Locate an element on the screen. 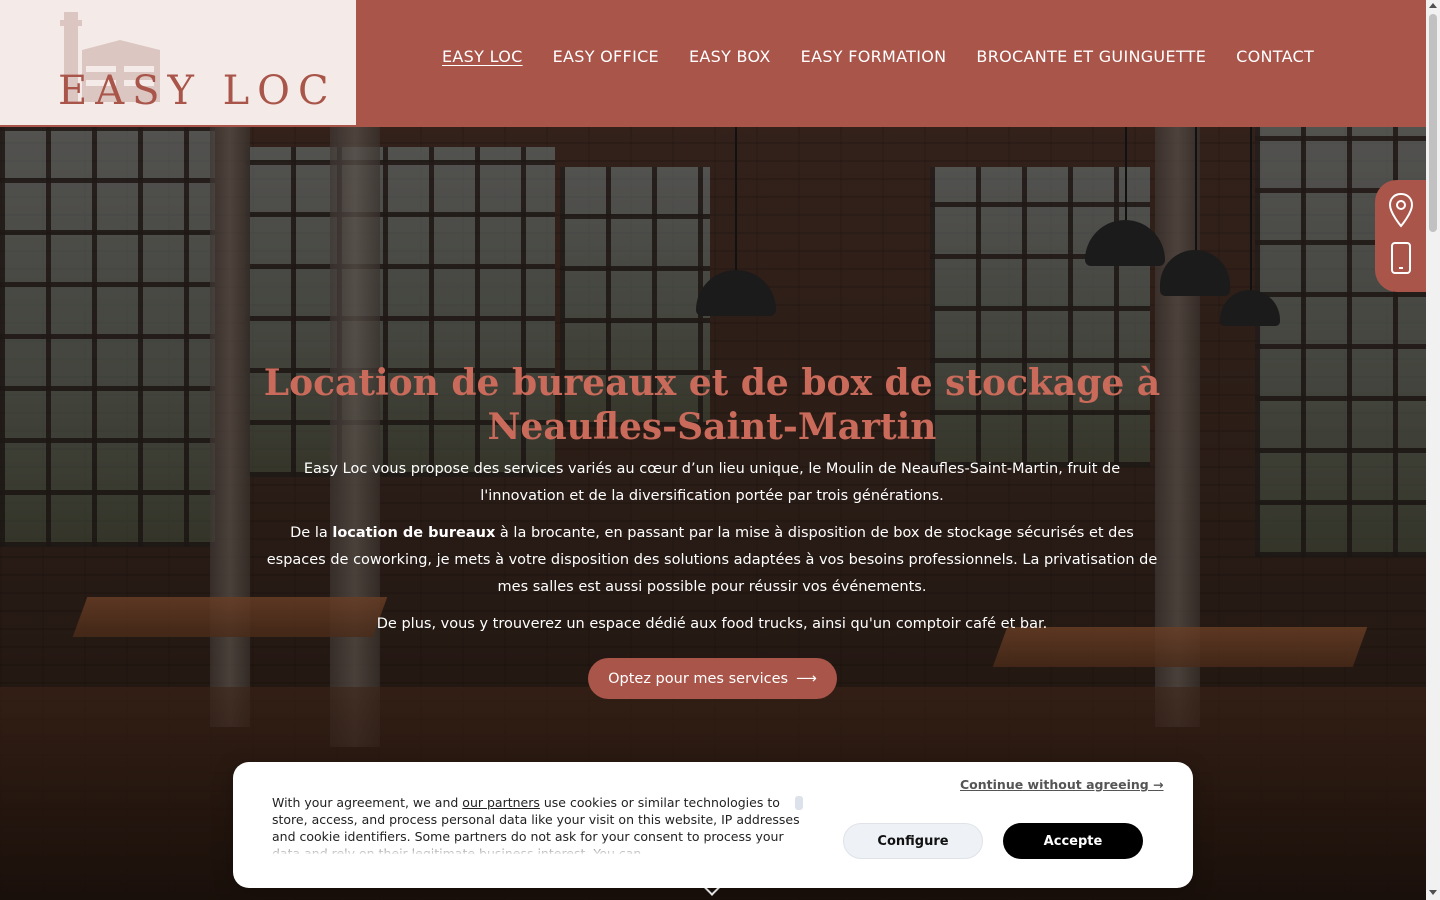 This screenshot has height=900, width=1440. cookie-text-scrollbar is located at coordinates (799, 803).